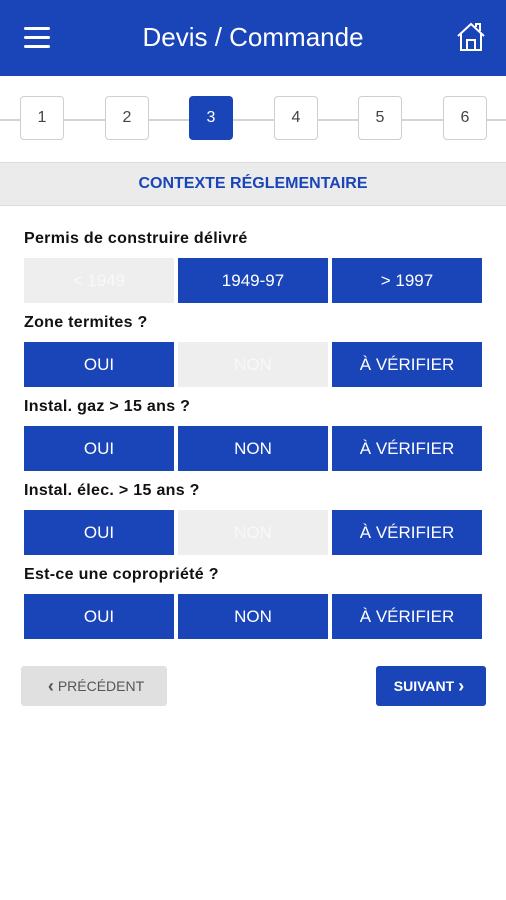 This screenshot has height=900, width=506. I want to click on navigation-row: ‹ PRÉCÉDENT SUIVANT ›, so click(253, 696).